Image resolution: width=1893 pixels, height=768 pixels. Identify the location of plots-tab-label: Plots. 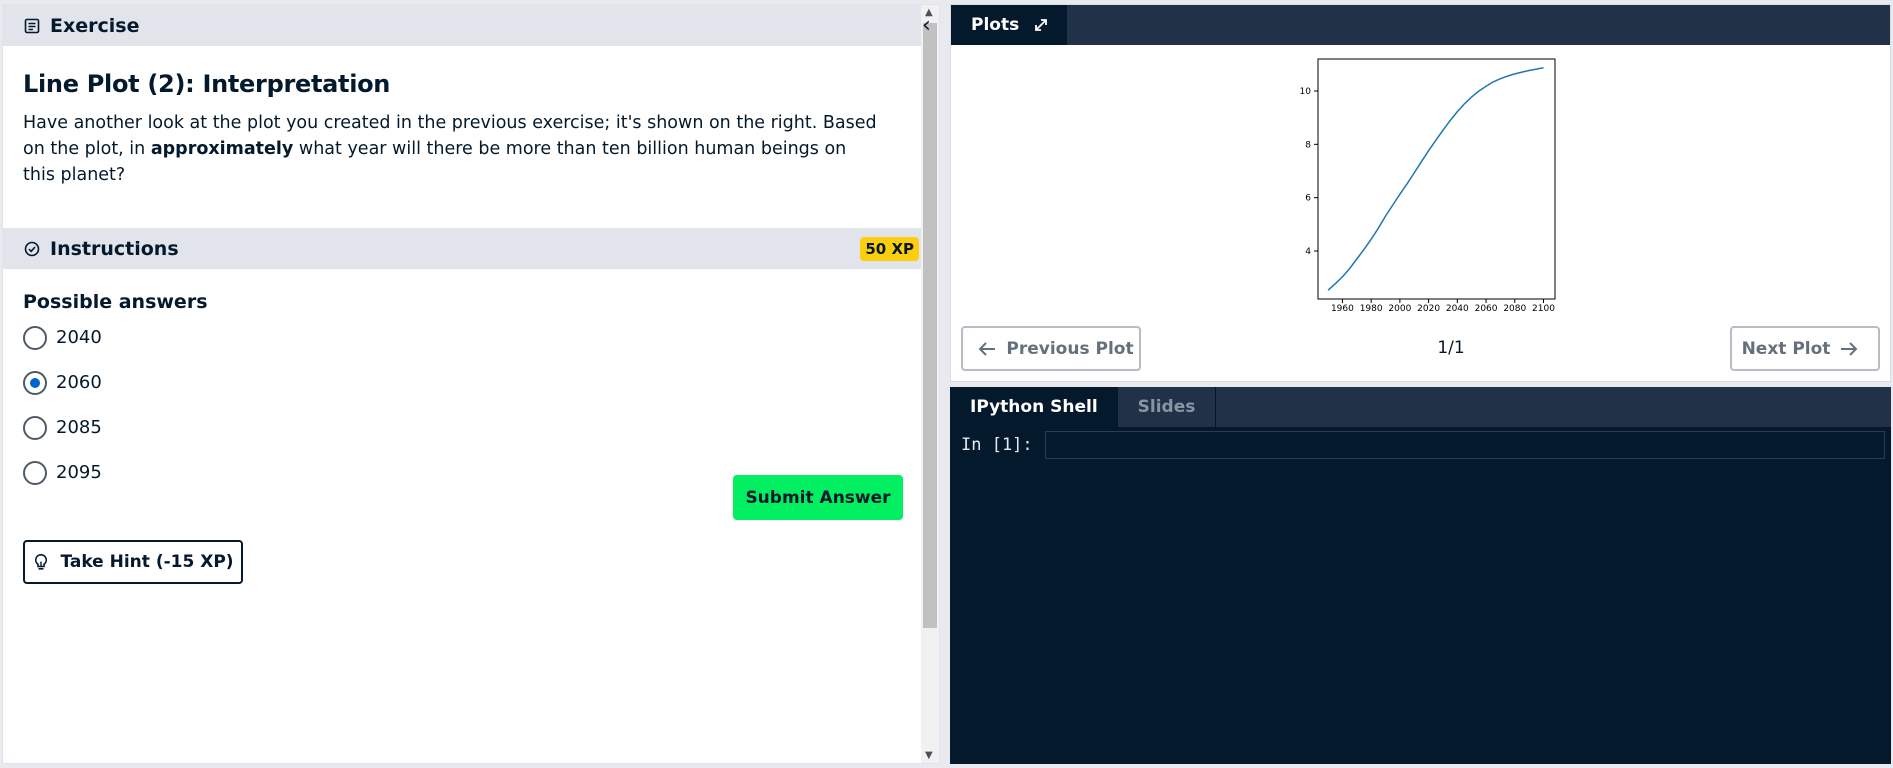
(995, 25).